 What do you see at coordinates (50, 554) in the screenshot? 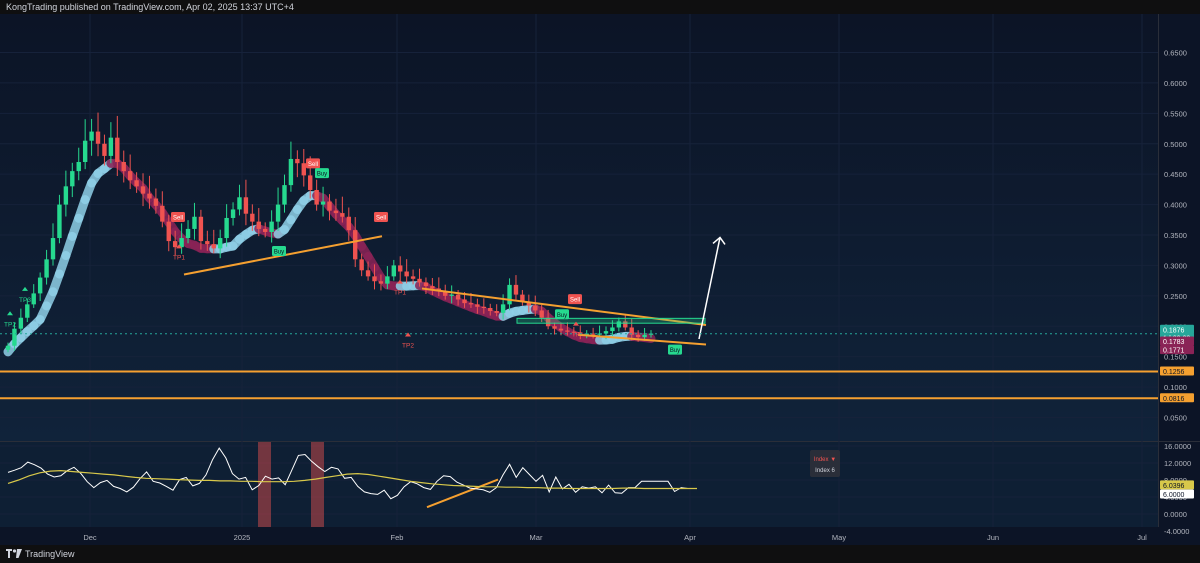
I see `tradingview-brand-text: TradingView` at bounding box center [50, 554].